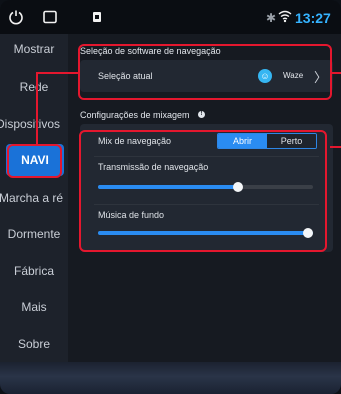 This screenshot has height=394, width=341. I want to click on mix-settings-title: Configurações de mixagem, so click(135, 115).